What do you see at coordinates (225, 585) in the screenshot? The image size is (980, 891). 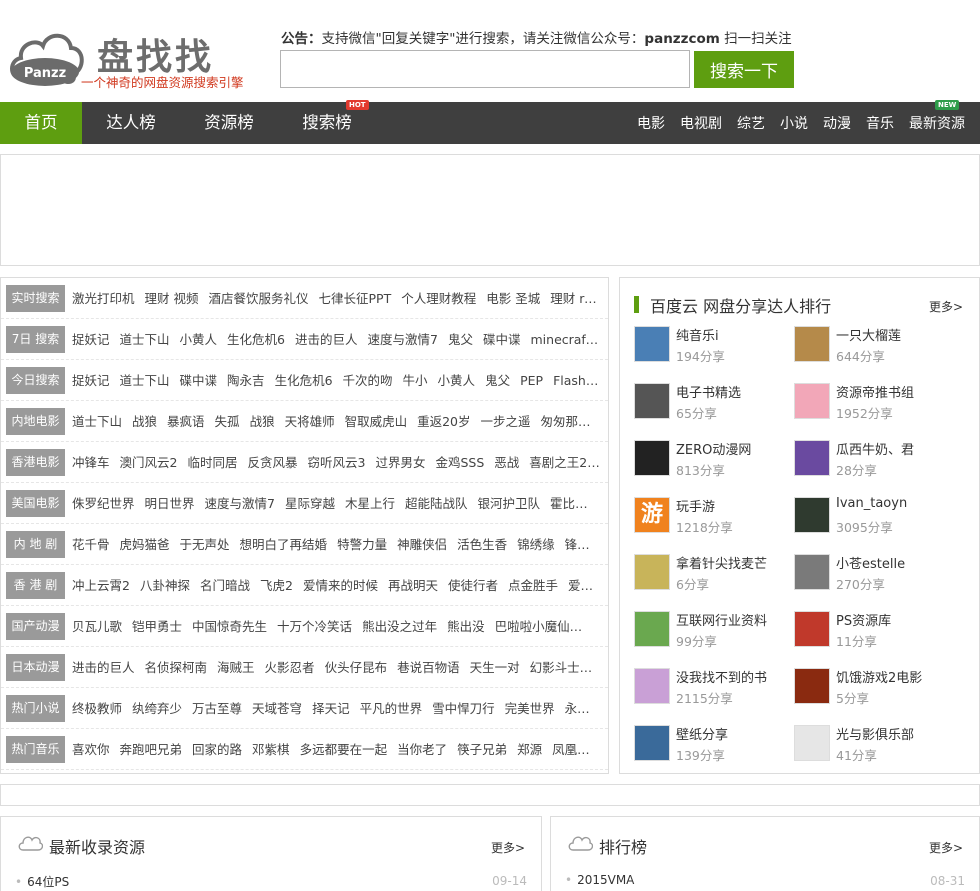 I see `keyword-link: 名门暗战` at bounding box center [225, 585].